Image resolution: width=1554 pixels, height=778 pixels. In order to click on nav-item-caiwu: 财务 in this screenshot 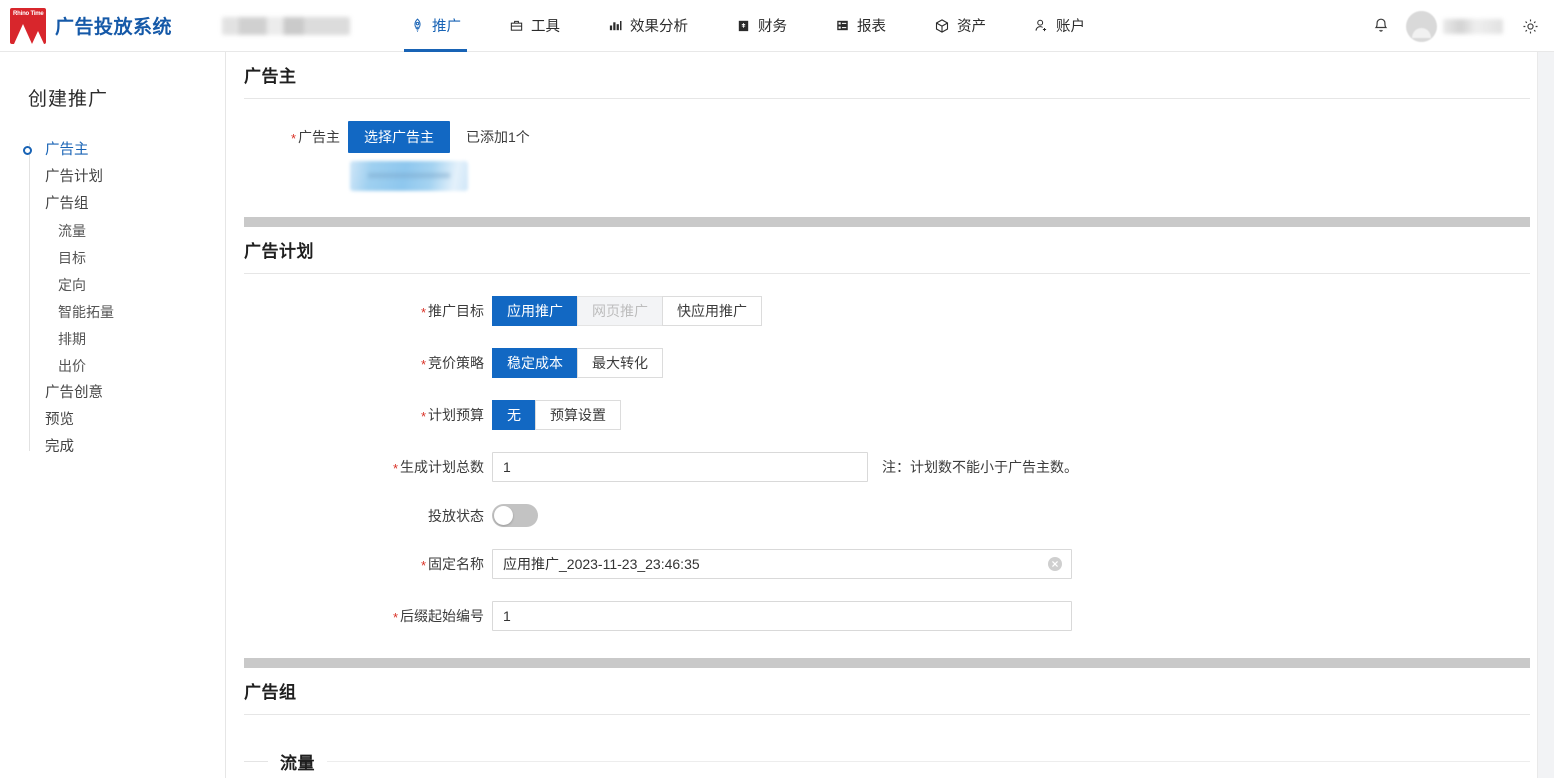, I will do `click(761, 26)`.